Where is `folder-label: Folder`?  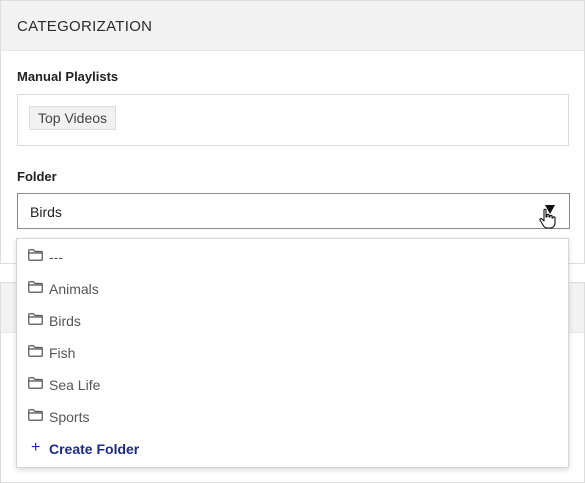
folder-label: Folder is located at coordinates (37, 176).